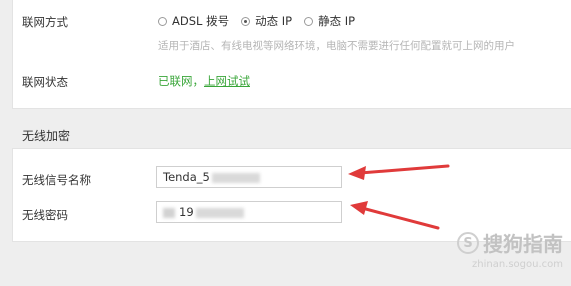 This screenshot has height=286, width=571. I want to click on watermark: S 搜狗指南 zhinan.sogou.com, so click(510, 249).